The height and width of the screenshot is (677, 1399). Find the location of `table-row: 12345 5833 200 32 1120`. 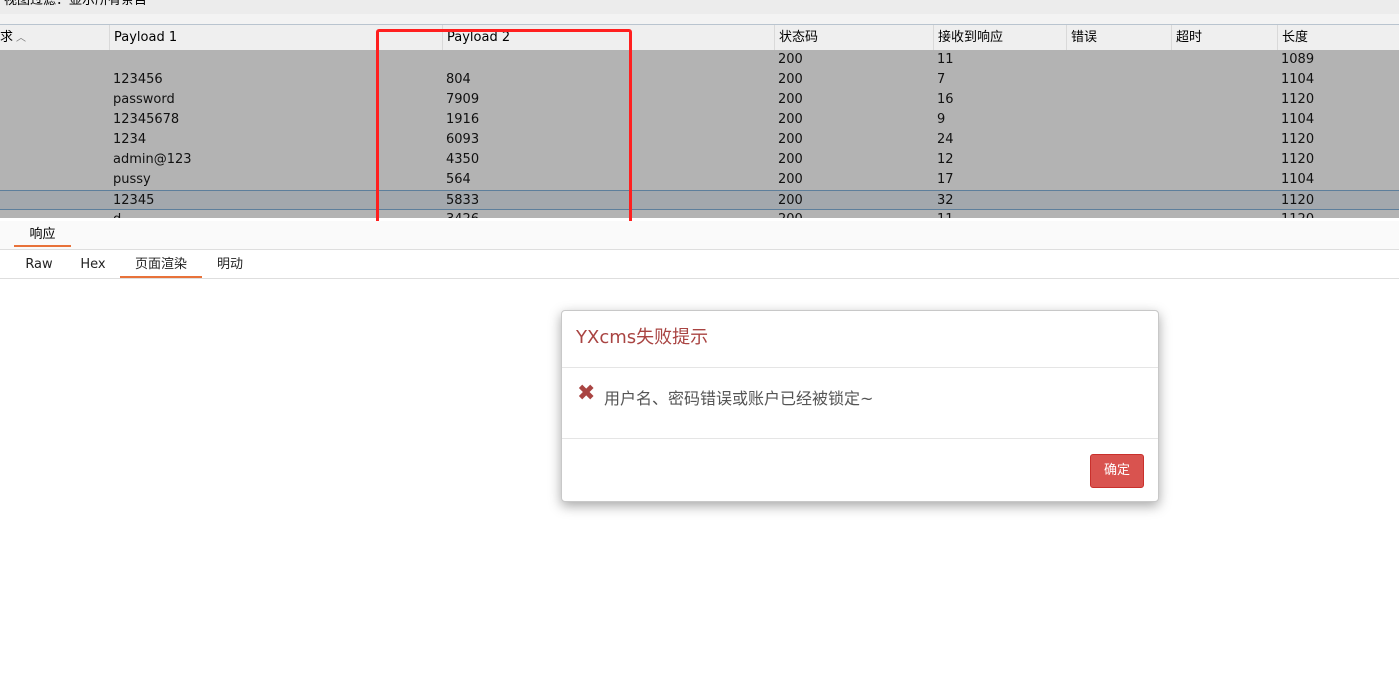

table-row: 12345 5833 200 32 1120 is located at coordinates (699, 200).